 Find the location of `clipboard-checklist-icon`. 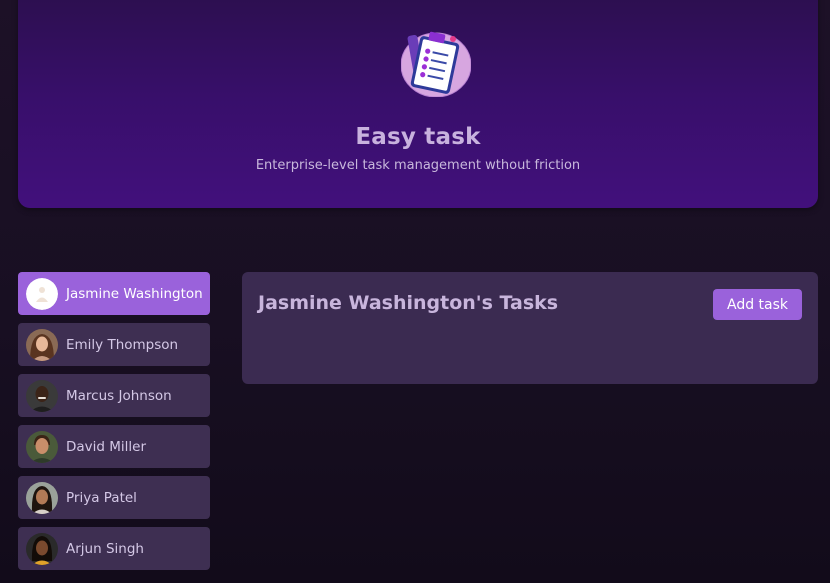

clipboard-checklist-icon is located at coordinates (436, 64).